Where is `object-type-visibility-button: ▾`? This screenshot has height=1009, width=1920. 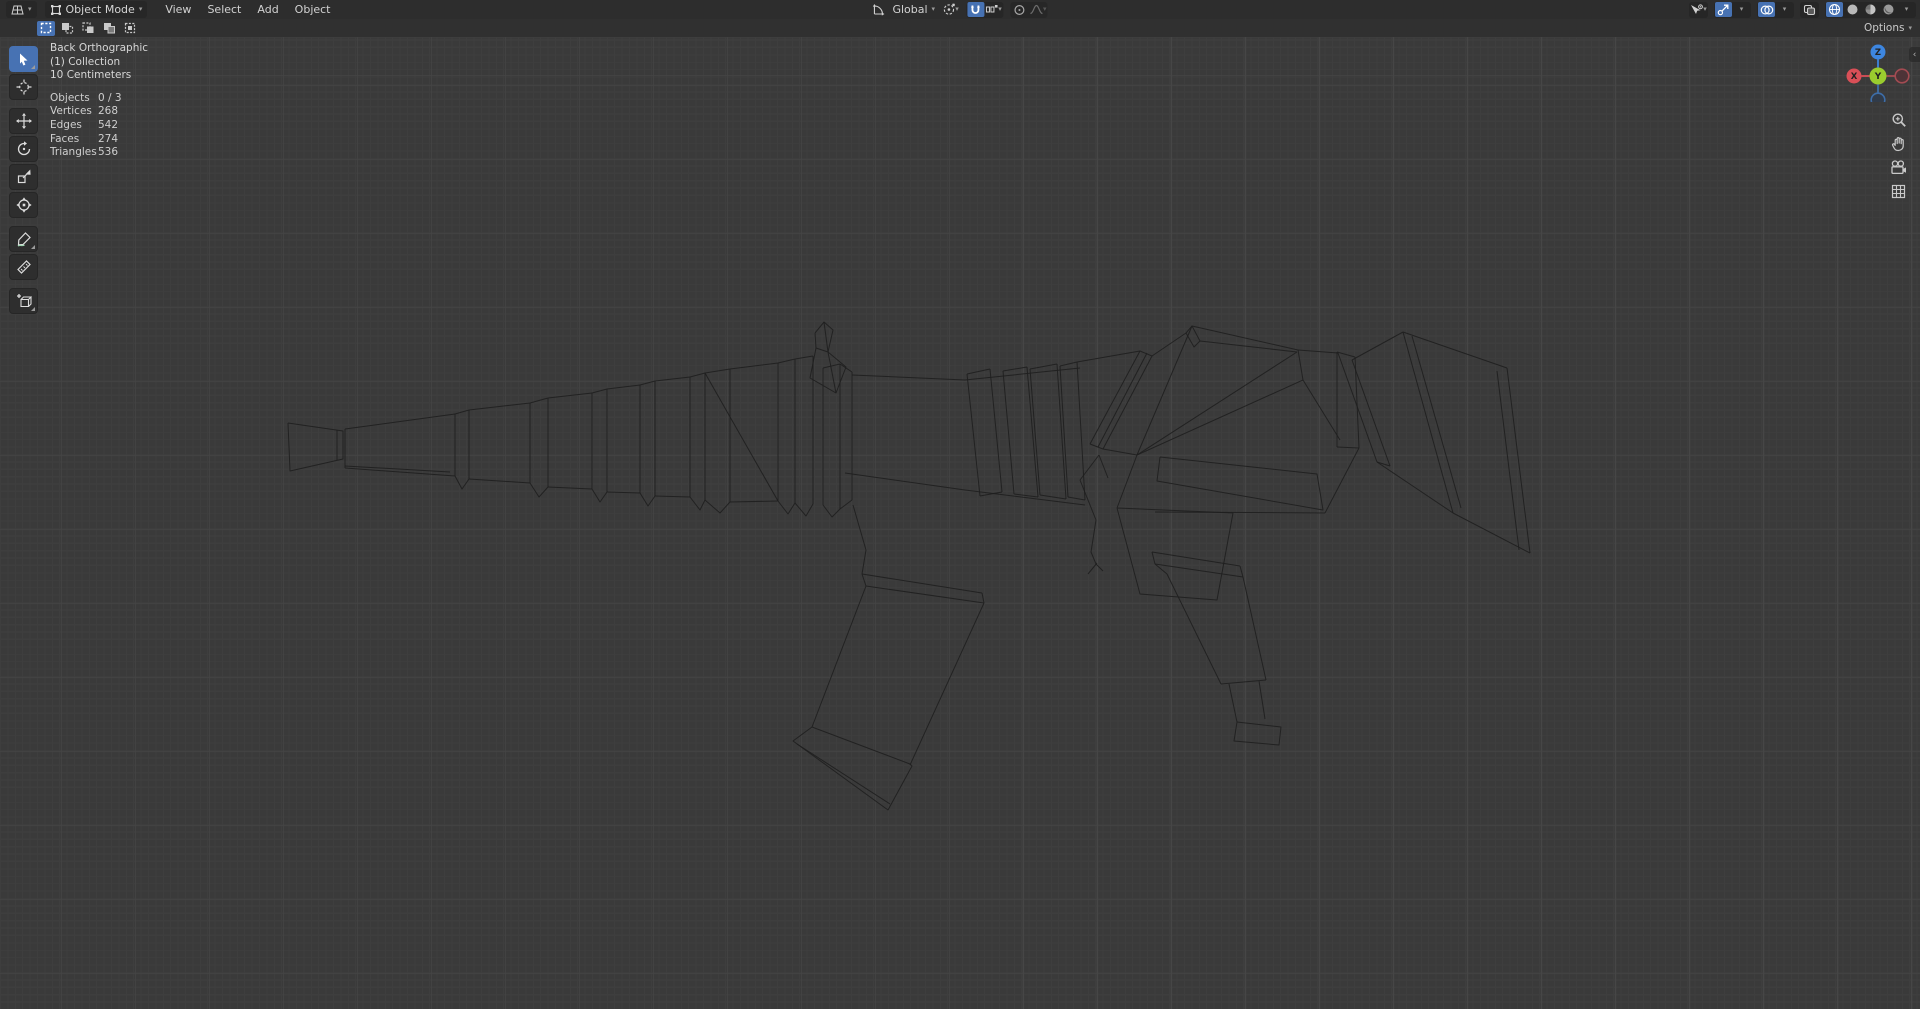 object-type-visibility-button: ▾ is located at coordinates (1698, 9).